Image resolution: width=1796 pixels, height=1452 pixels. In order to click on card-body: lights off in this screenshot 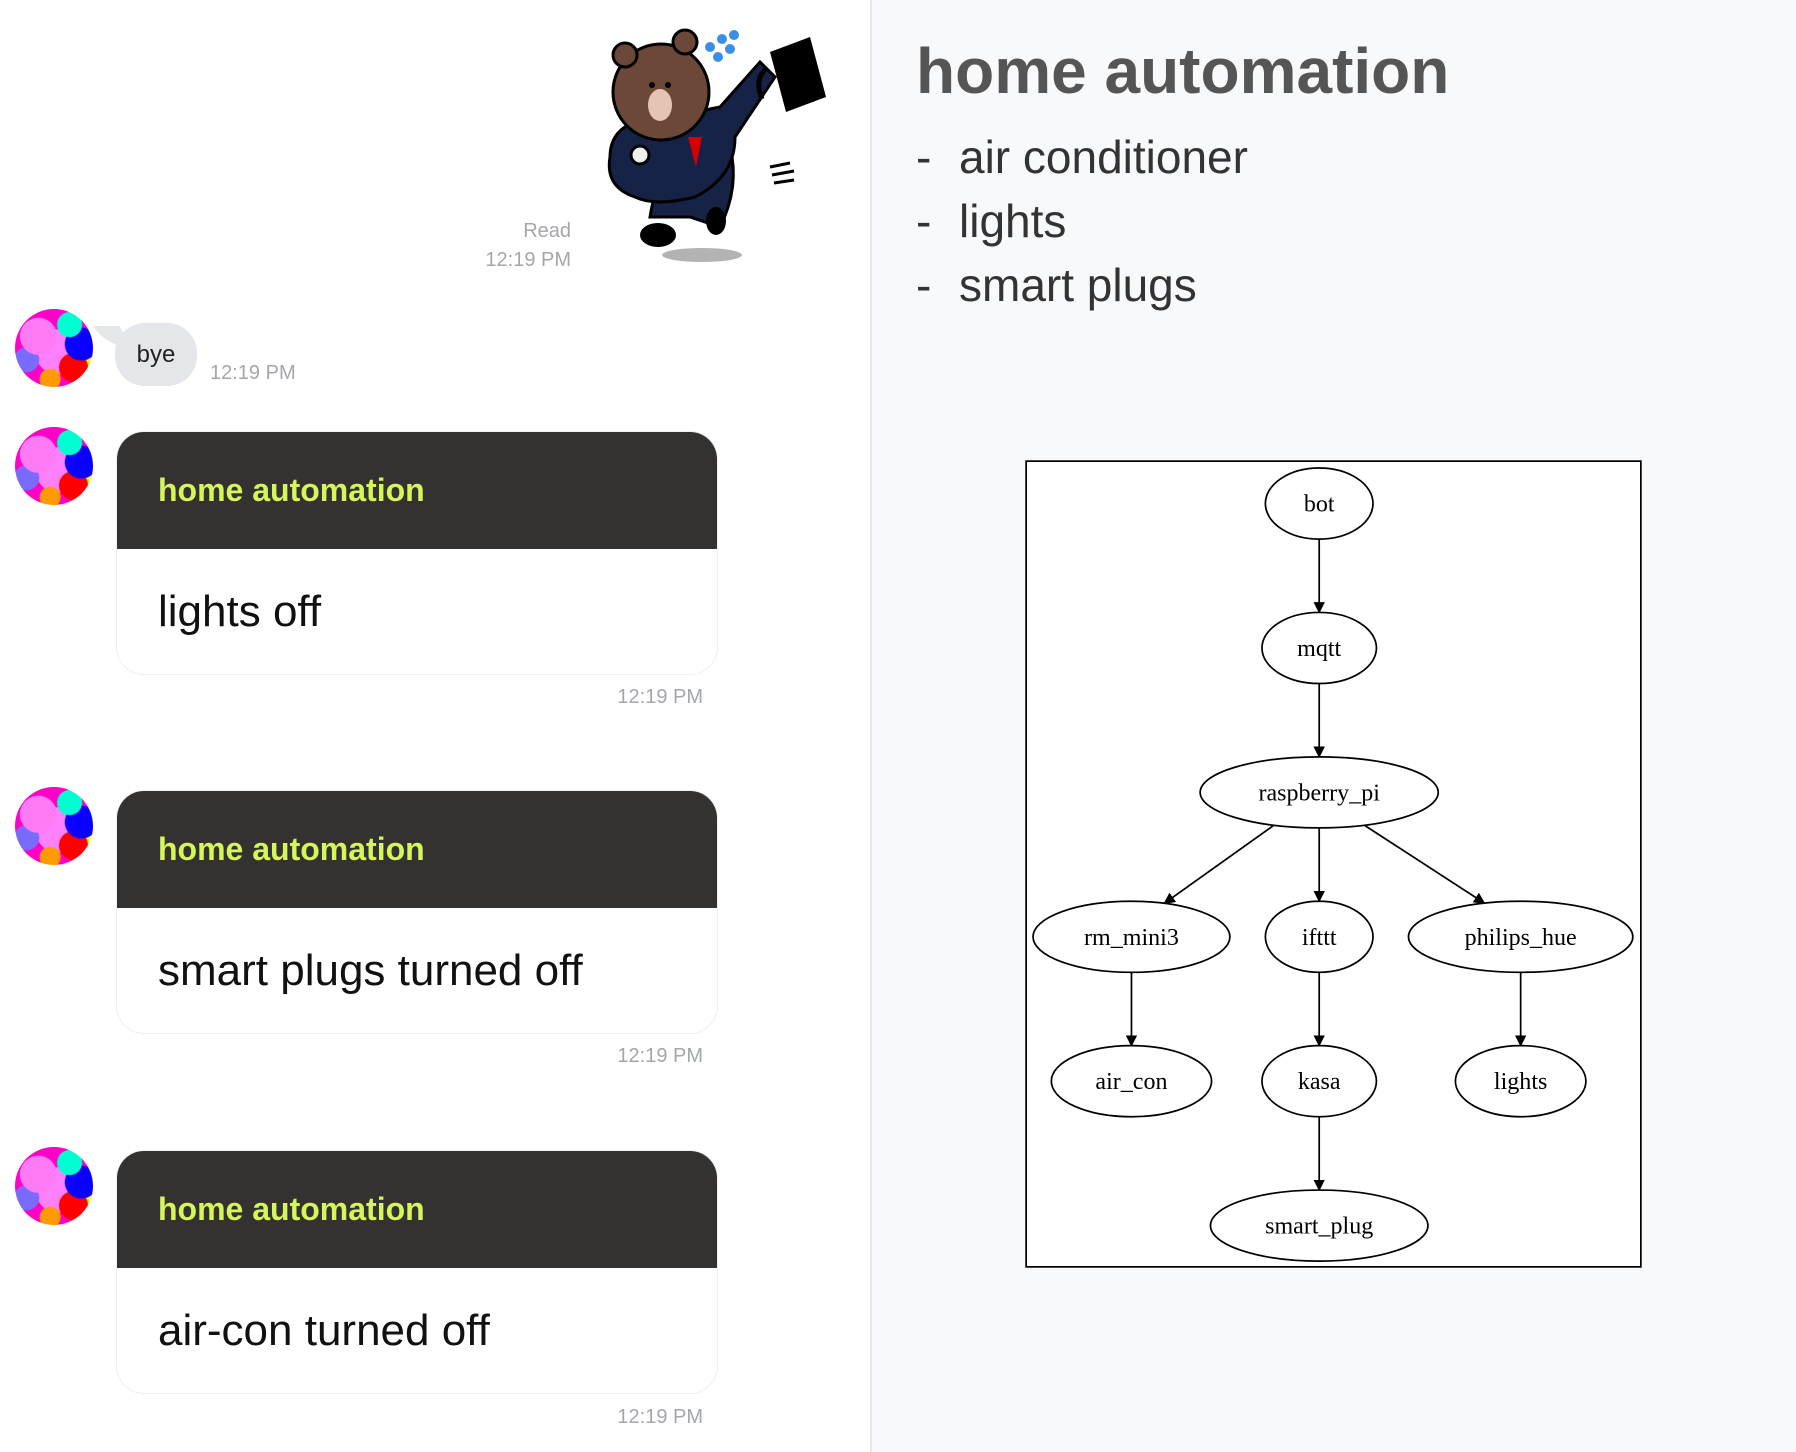, I will do `click(240, 611)`.